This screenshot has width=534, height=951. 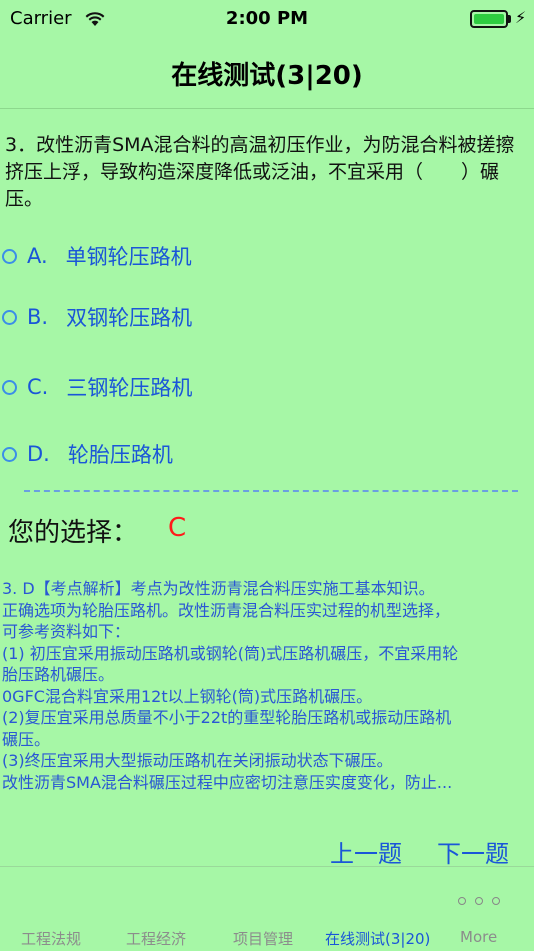 I want to click on option-d: D. 轮胎压路机, so click(x=87, y=454).